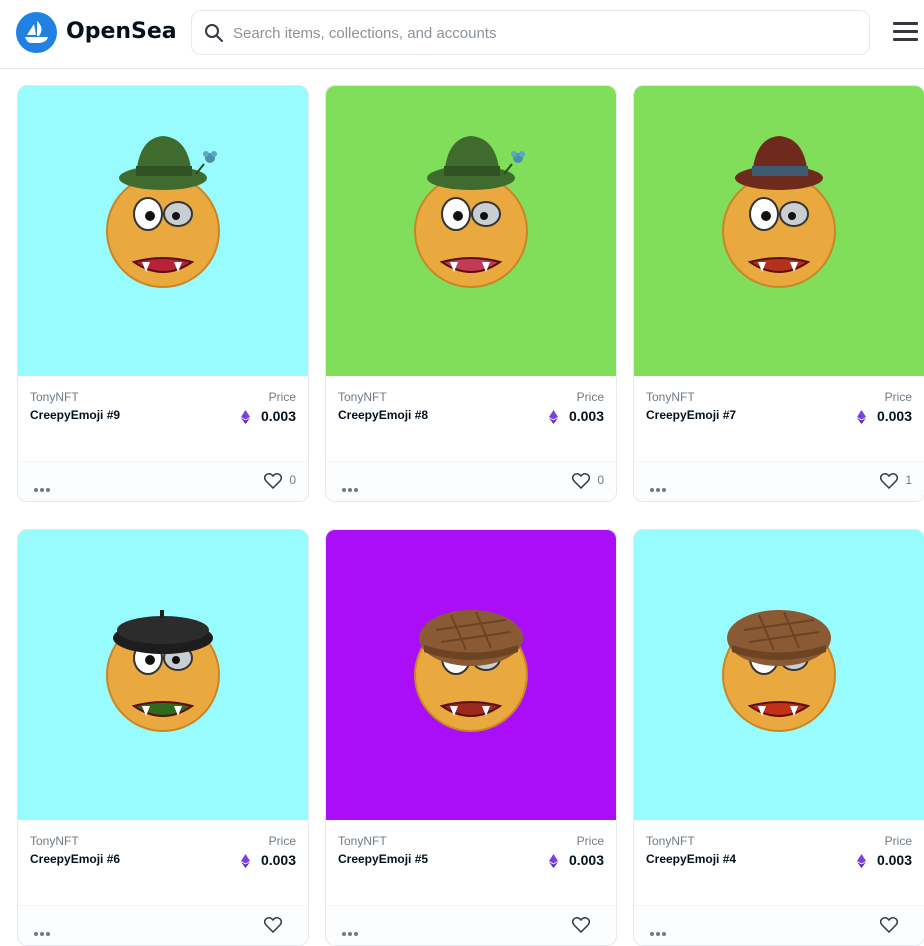 Image resolution: width=924 pixels, height=946 pixels. I want to click on nft-card: TonyNFT CreepyEmoji #5 Price 0.003, so click(471, 737).